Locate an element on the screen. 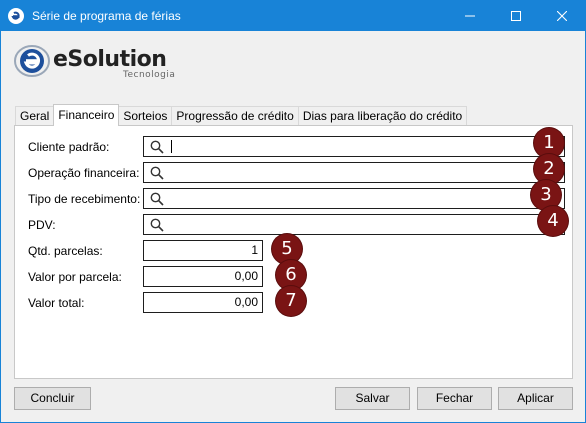  valor-parcela-input: 0,00 is located at coordinates (203, 276).